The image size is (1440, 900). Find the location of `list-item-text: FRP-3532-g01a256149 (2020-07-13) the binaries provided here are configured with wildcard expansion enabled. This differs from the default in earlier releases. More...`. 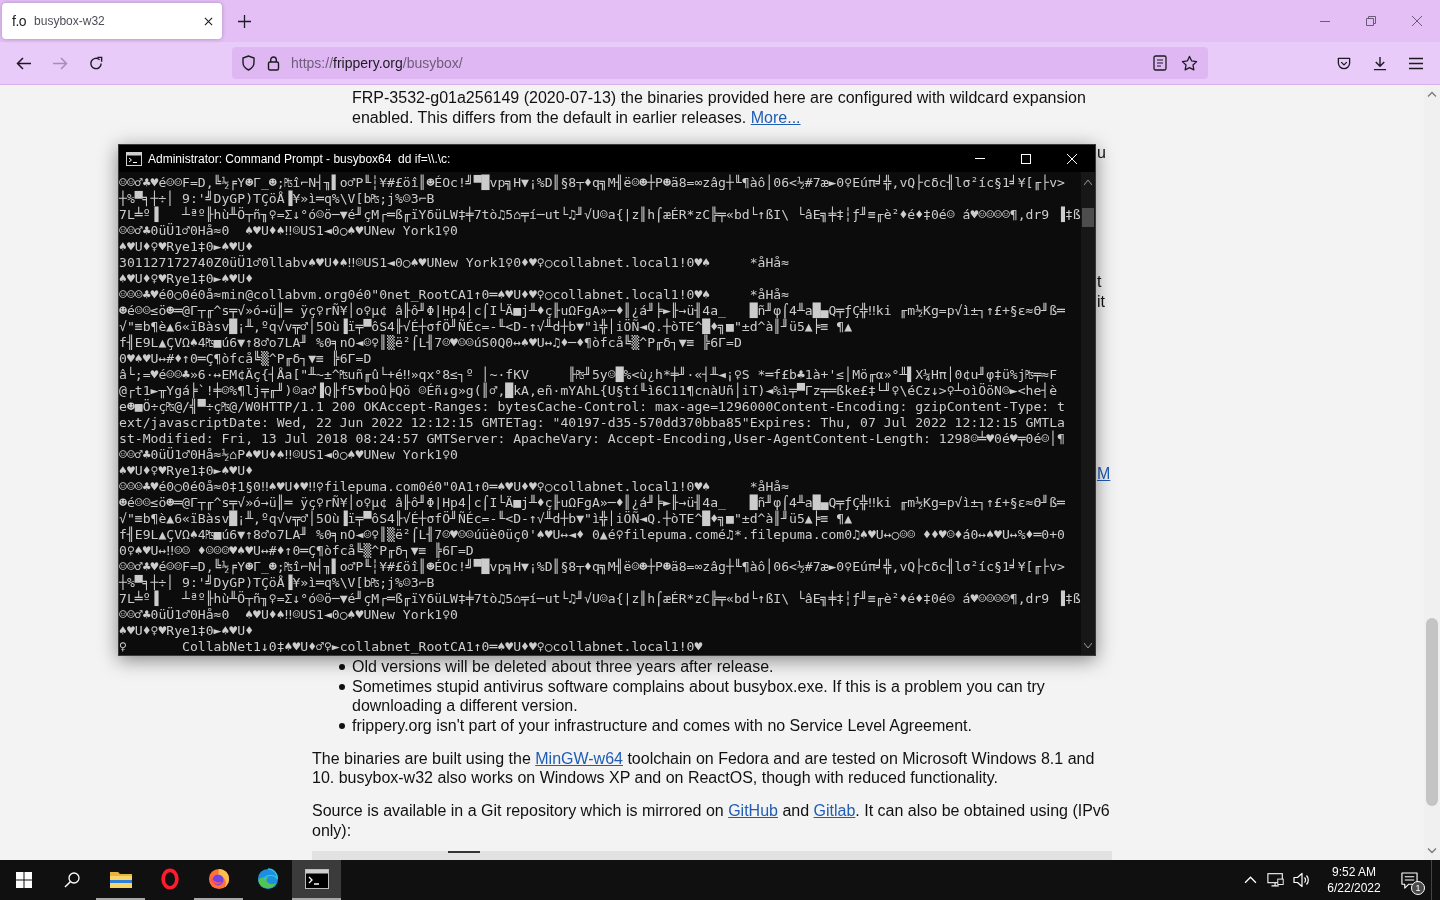

list-item-text: FRP-3532-g01a256149 (2020-07-13) the binaries provided here are configured with wildcard expansion enabled. This differs from the default in earlier releases. More... is located at coordinates (719, 107).